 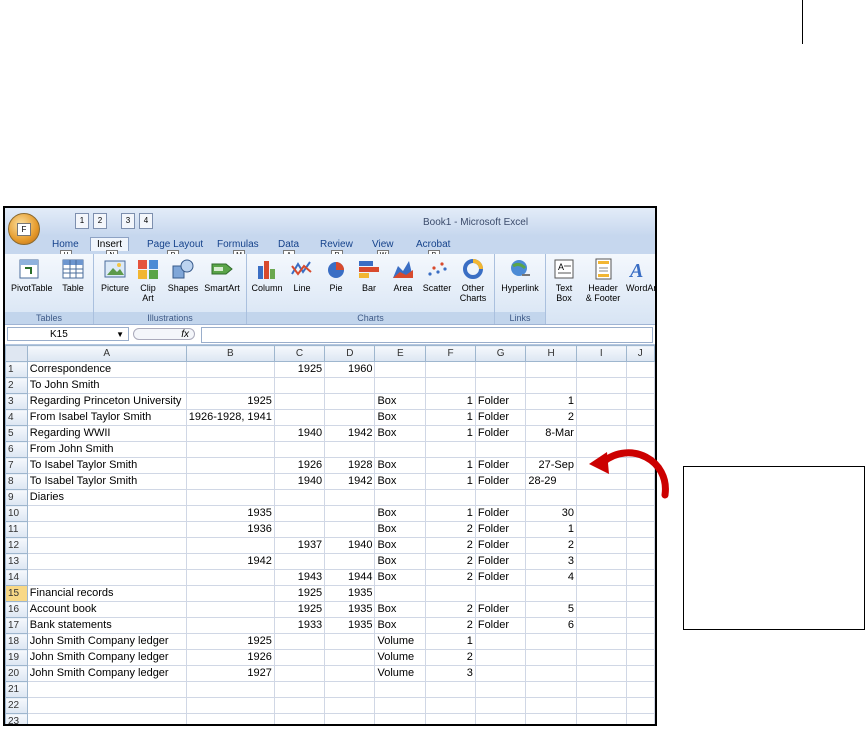 What do you see at coordinates (551, 433) in the screenshot?
I see `cell-h: 8-Mar` at bounding box center [551, 433].